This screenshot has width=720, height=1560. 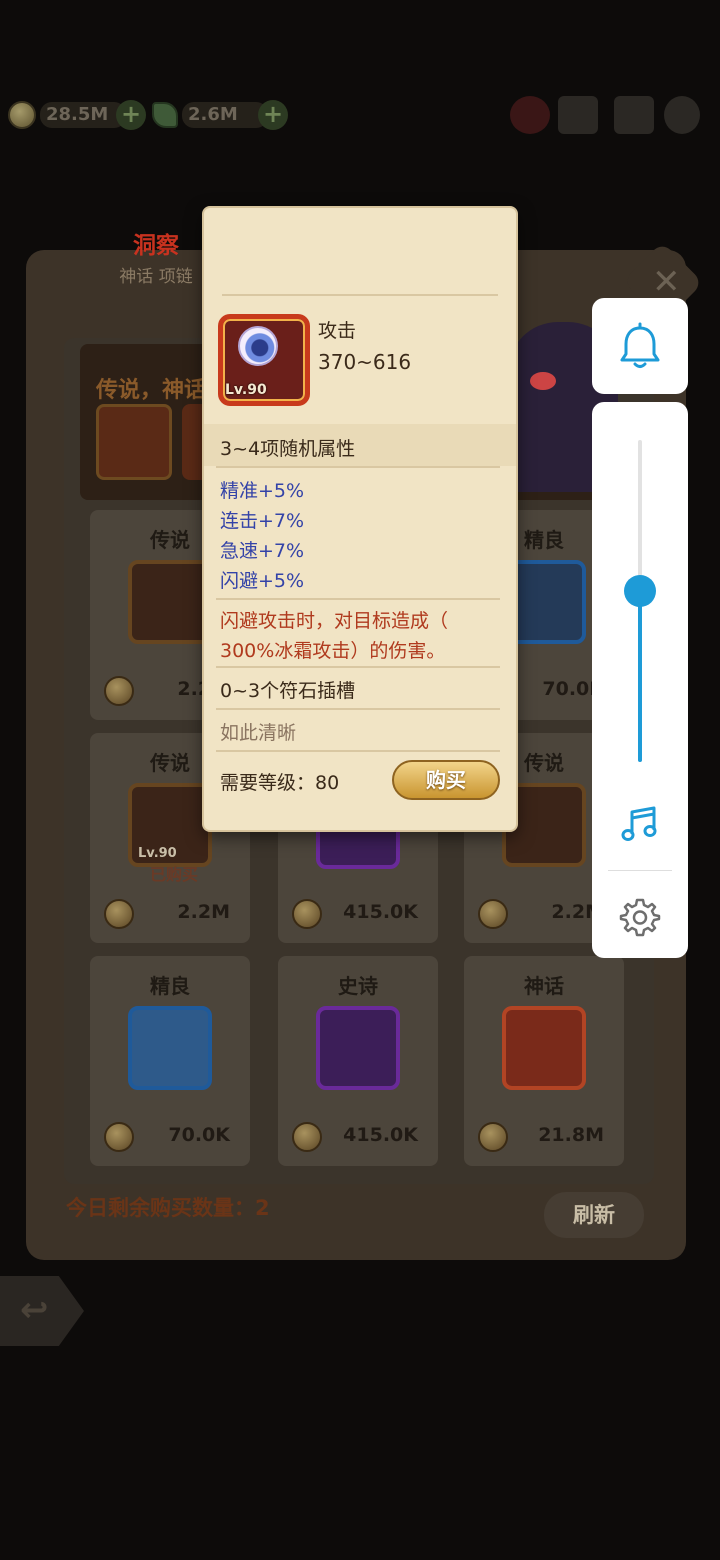 I want to click on ringer-mode-button, so click(x=640, y=346).